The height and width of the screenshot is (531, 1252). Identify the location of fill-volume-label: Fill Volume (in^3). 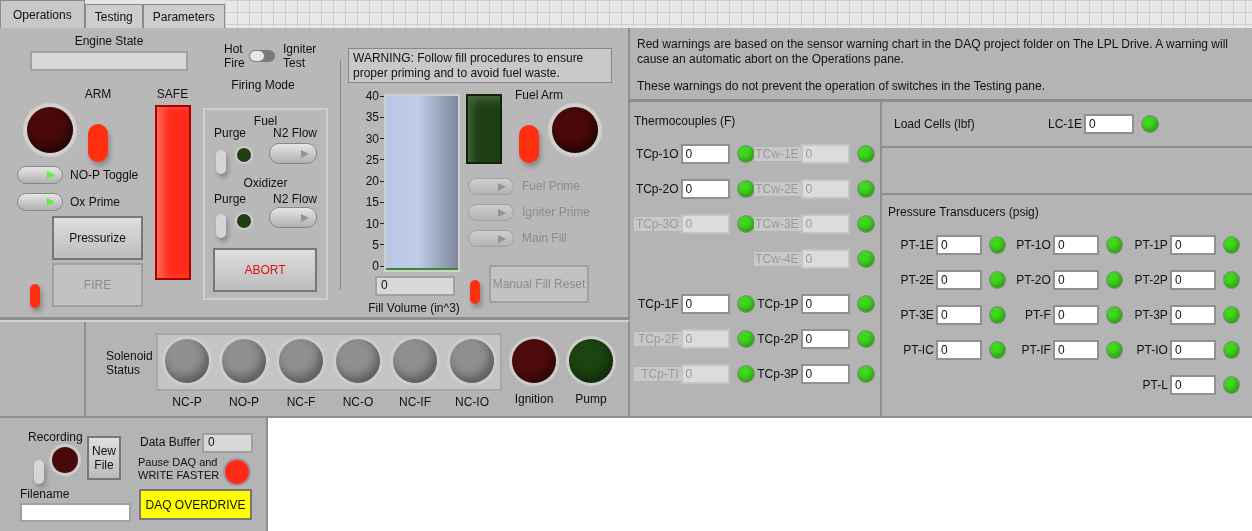
(414, 308).